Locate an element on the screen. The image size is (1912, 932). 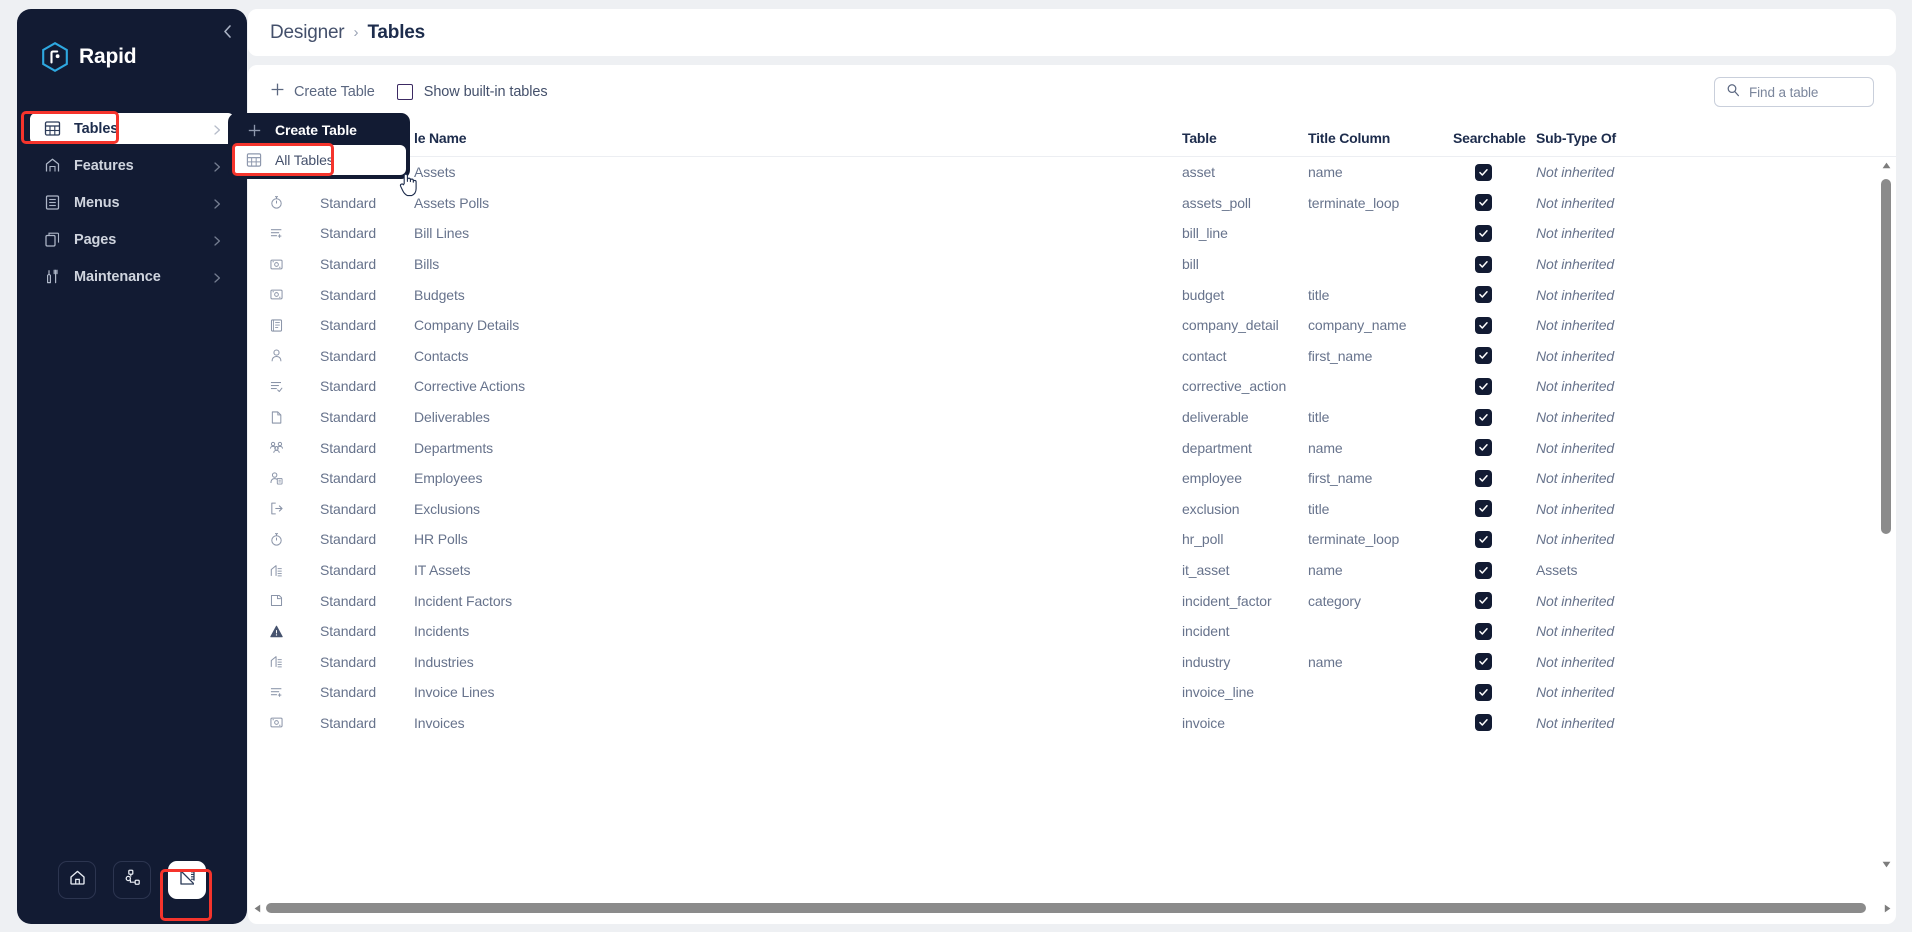
scroll-up-arrow-icon is located at coordinates (1886, 165).